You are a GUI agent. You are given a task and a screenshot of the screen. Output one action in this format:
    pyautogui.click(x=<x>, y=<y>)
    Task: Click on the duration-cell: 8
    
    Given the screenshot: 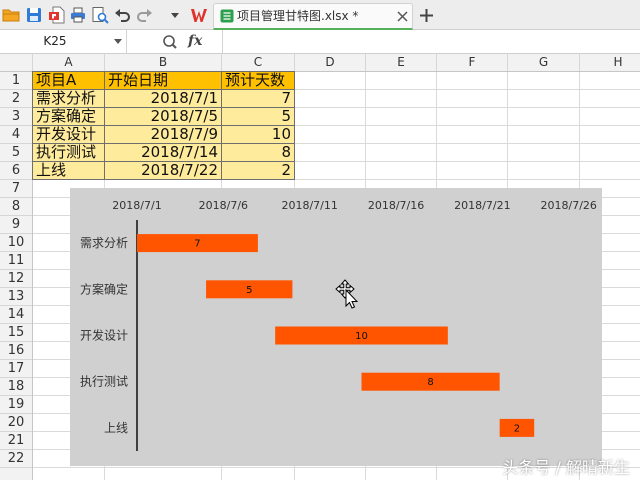 What is the action you would take?
    pyautogui.click(x=258, y=153)
    